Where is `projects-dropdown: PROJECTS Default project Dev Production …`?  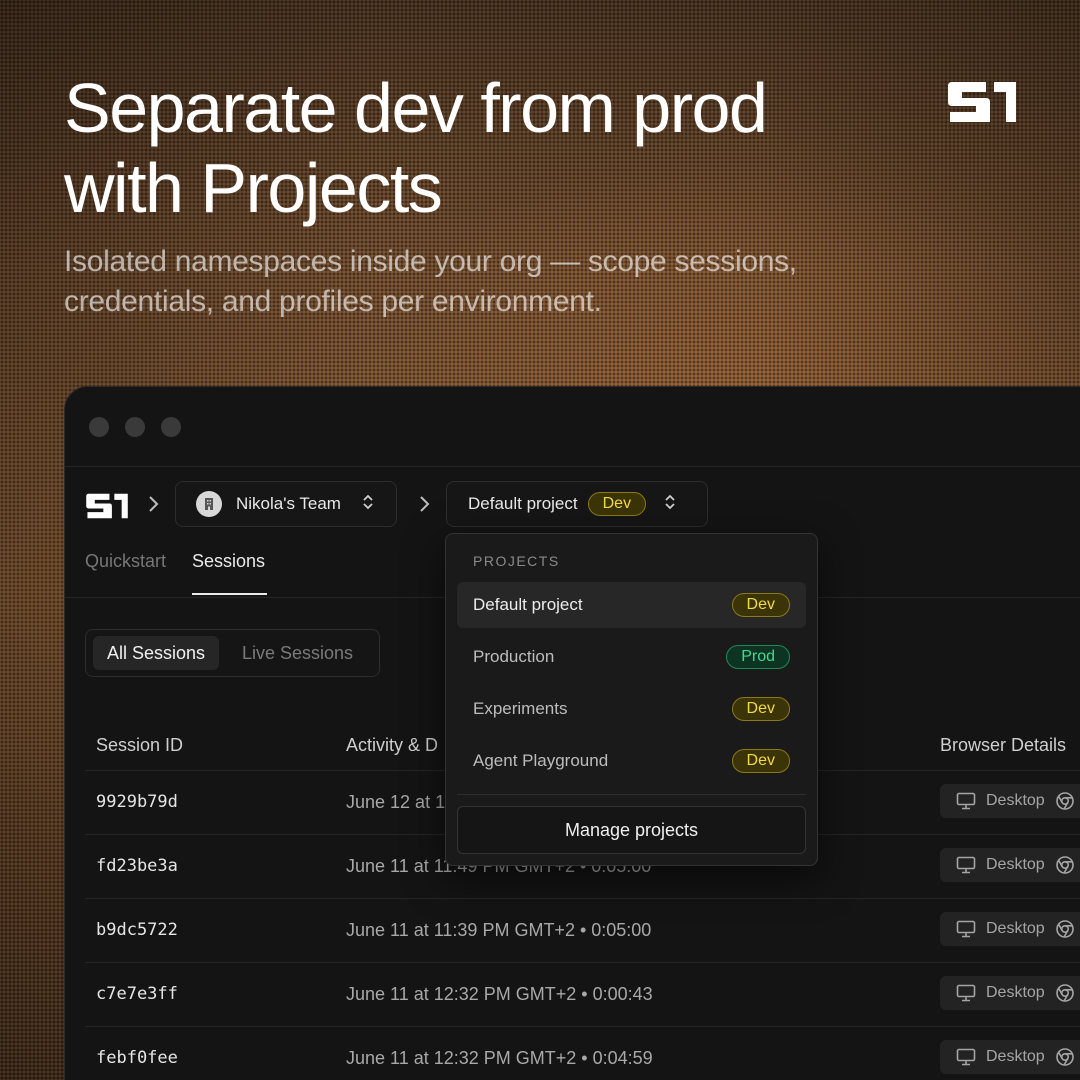 projects-dropdown: PROJECTS Default project Dev Production … is located at coordinates (631, 699).